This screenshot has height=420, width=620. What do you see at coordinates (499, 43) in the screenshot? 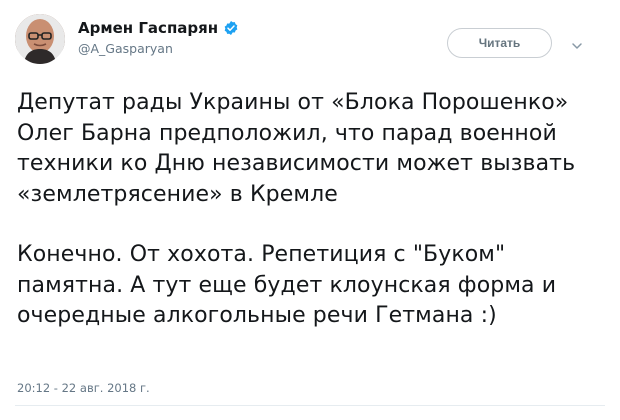
I see `follow-button: Читать` at bounding box center [499, 43].